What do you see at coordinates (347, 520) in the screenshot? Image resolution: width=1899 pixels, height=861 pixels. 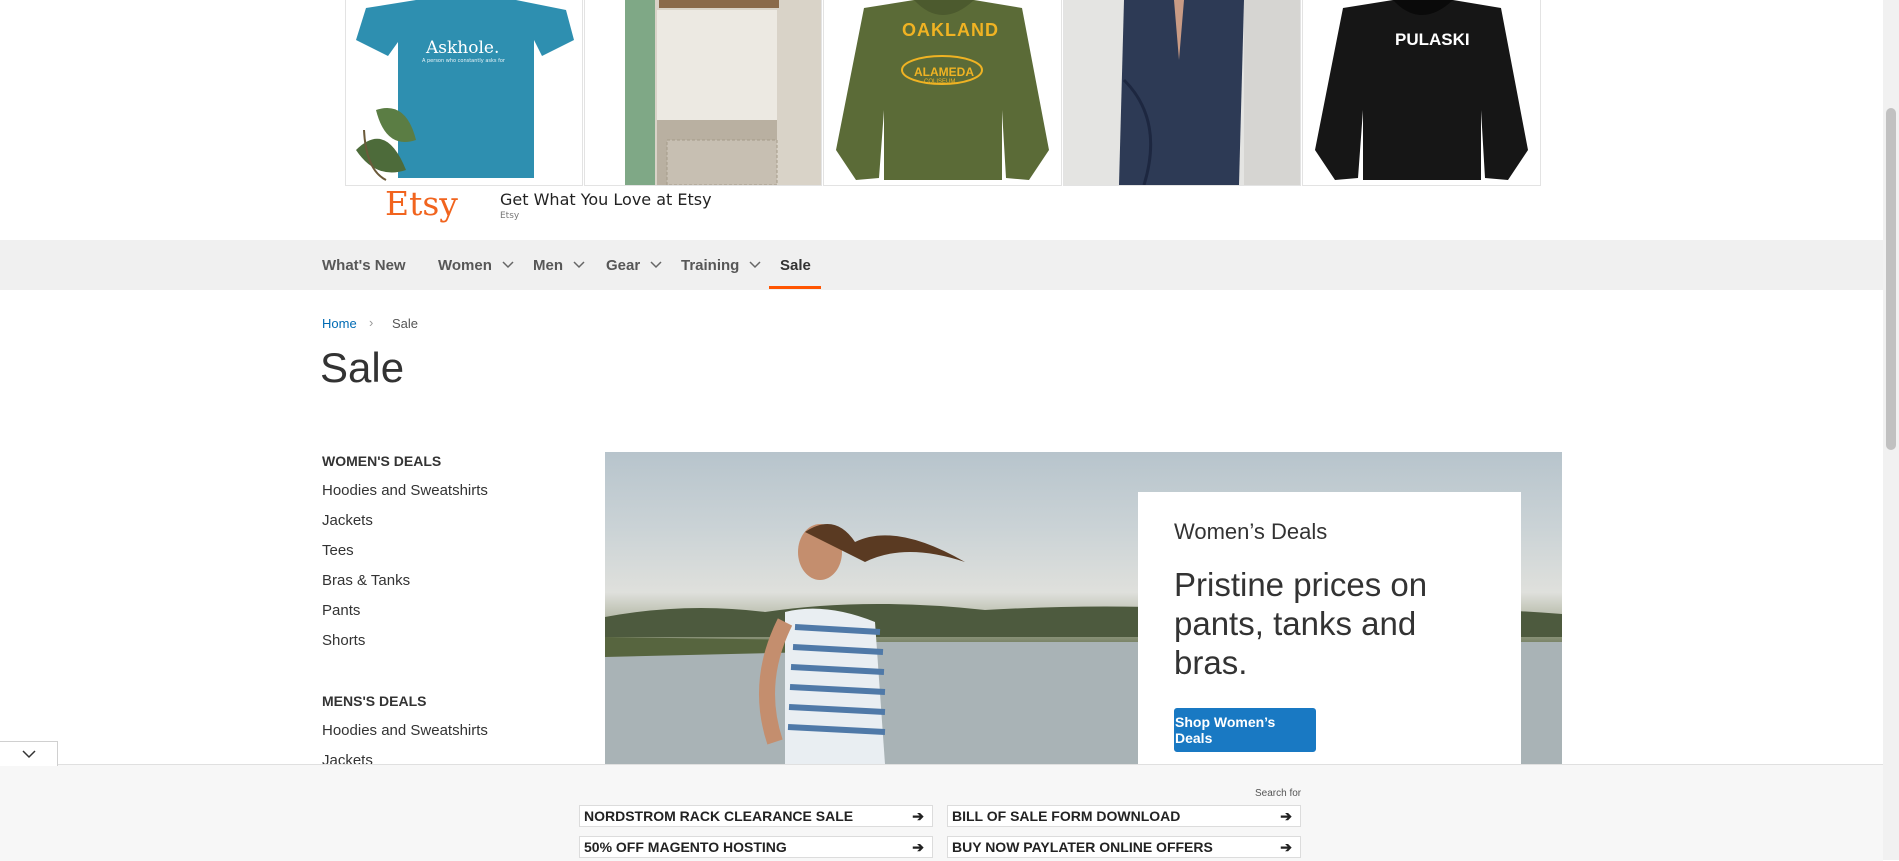 I see `sidebar-link-womens-jackets: Jackets` at bounding box center [347, 520].